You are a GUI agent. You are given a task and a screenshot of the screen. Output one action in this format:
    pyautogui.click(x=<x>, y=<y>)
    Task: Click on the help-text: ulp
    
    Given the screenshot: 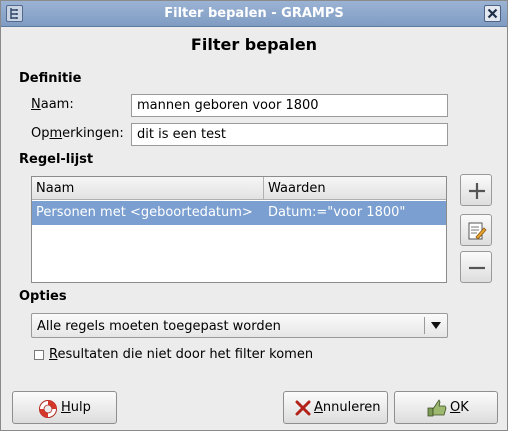 What is the action you would take?
    pyautogui.click(x=80, y=407)
    